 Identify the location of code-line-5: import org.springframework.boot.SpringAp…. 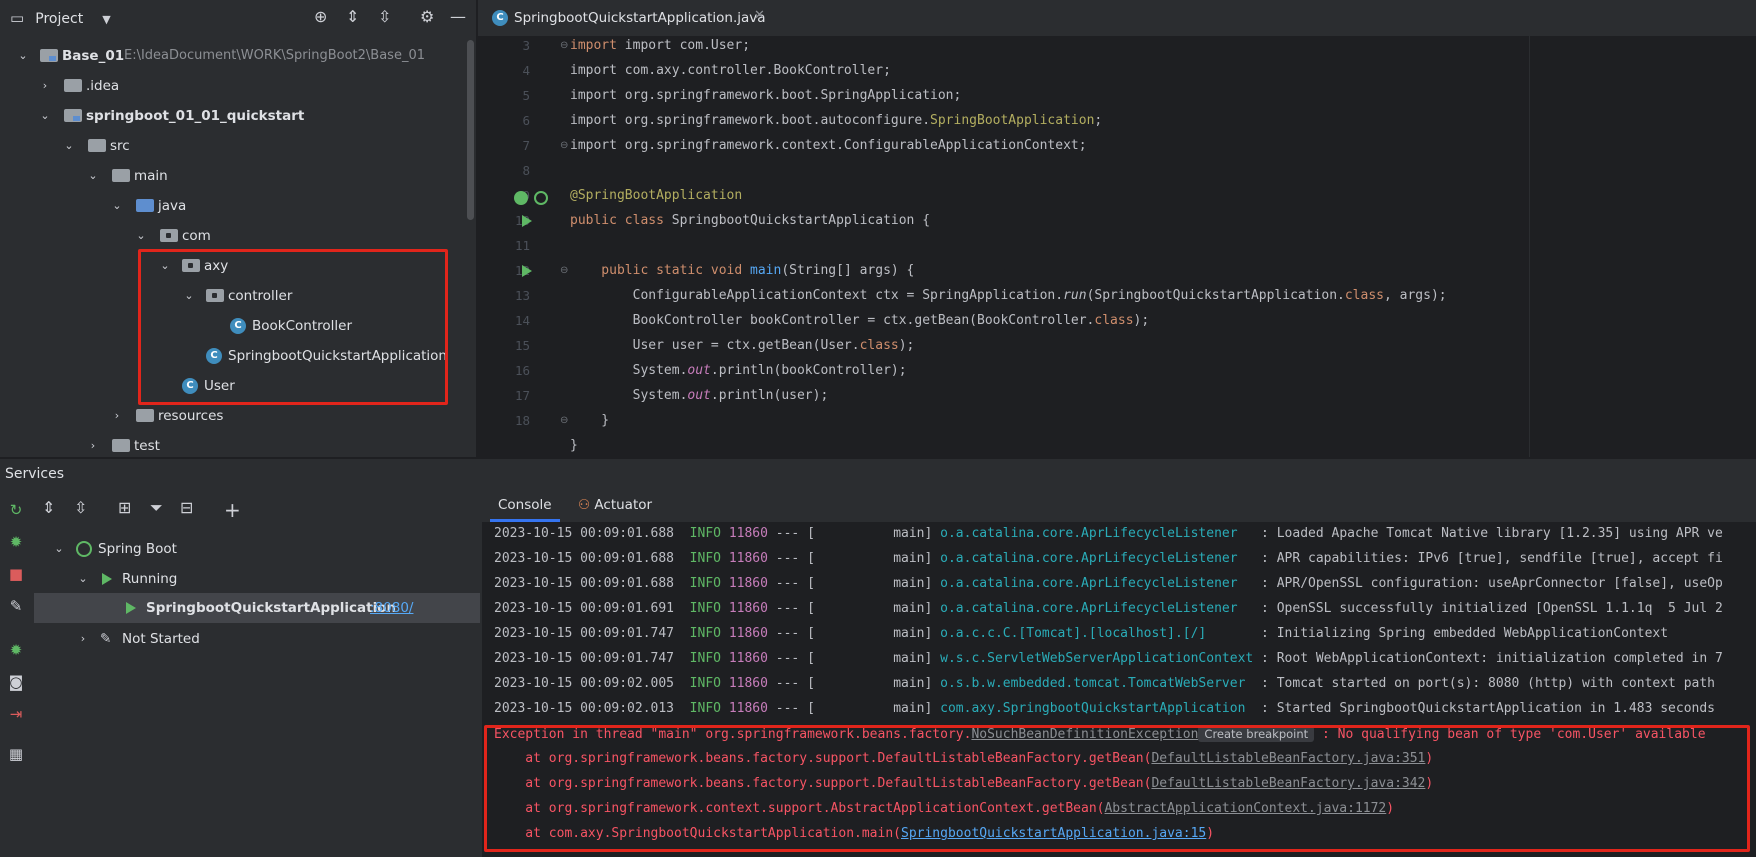
(765, 95).